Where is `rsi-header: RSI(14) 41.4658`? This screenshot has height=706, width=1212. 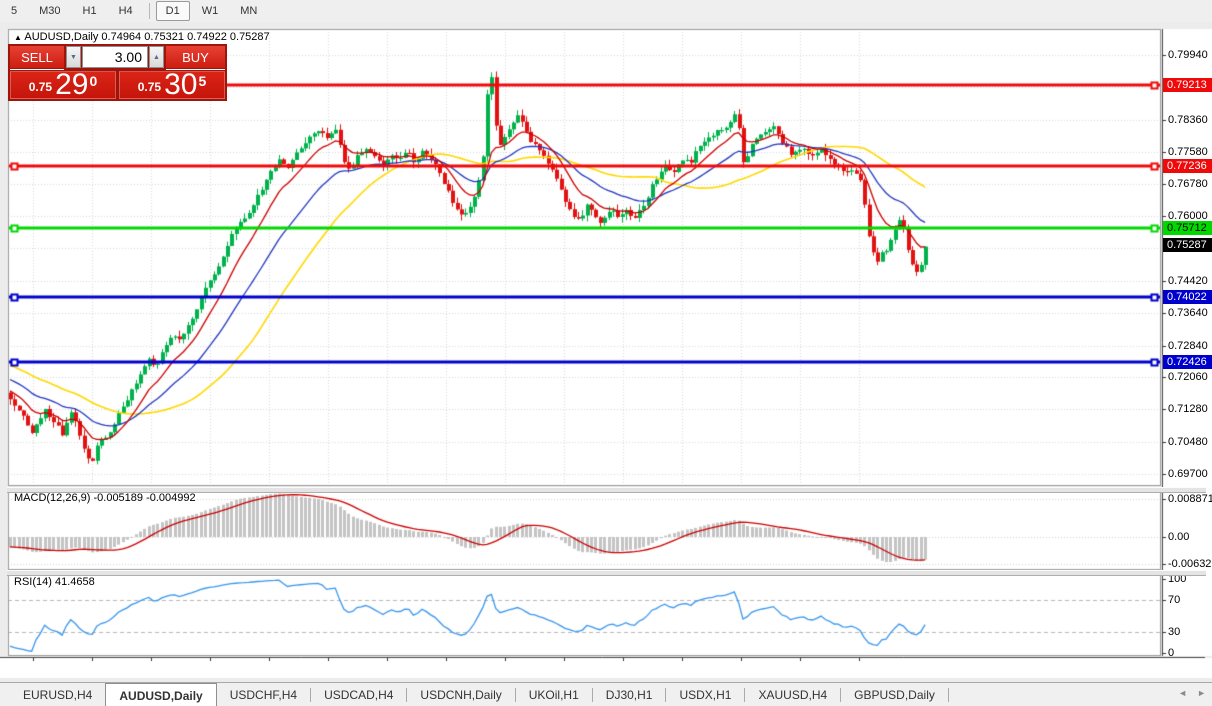 rsi-header: RSI(14) 41.4658 is located at coordinates (54, 582).